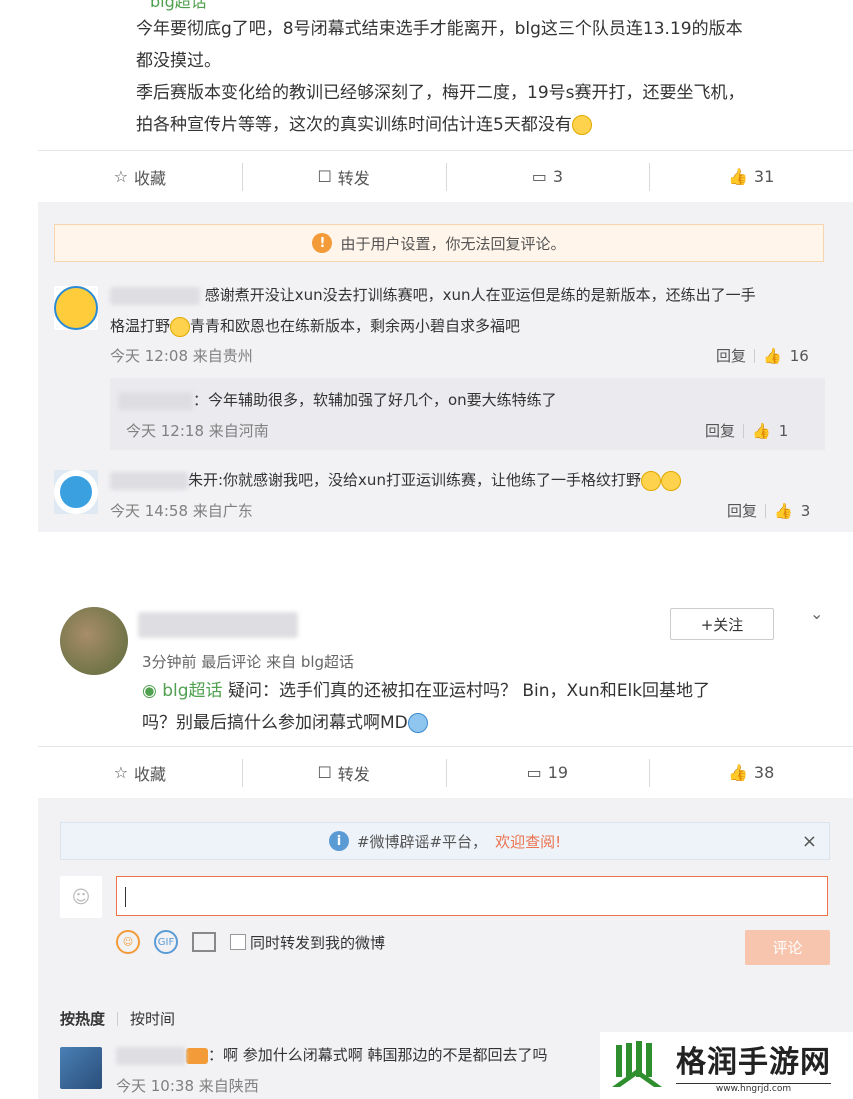 The width and height of the screenshot is (853, 1099). I want to click on post-meta: 3分钟前 最后评论 来自 blg超话, so click(248, 662).